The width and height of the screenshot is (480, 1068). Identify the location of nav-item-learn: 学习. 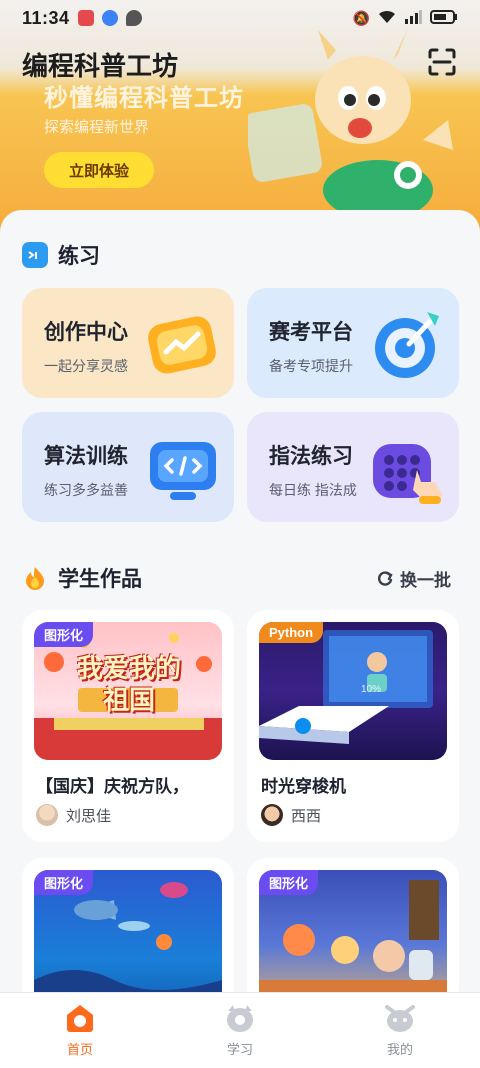
(240, 1030).